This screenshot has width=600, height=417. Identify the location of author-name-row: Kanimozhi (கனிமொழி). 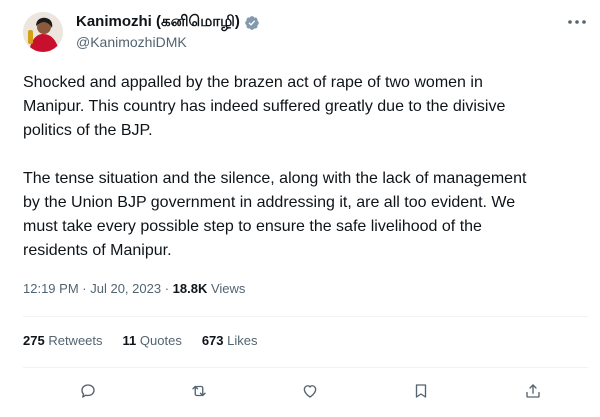
(168, 22).